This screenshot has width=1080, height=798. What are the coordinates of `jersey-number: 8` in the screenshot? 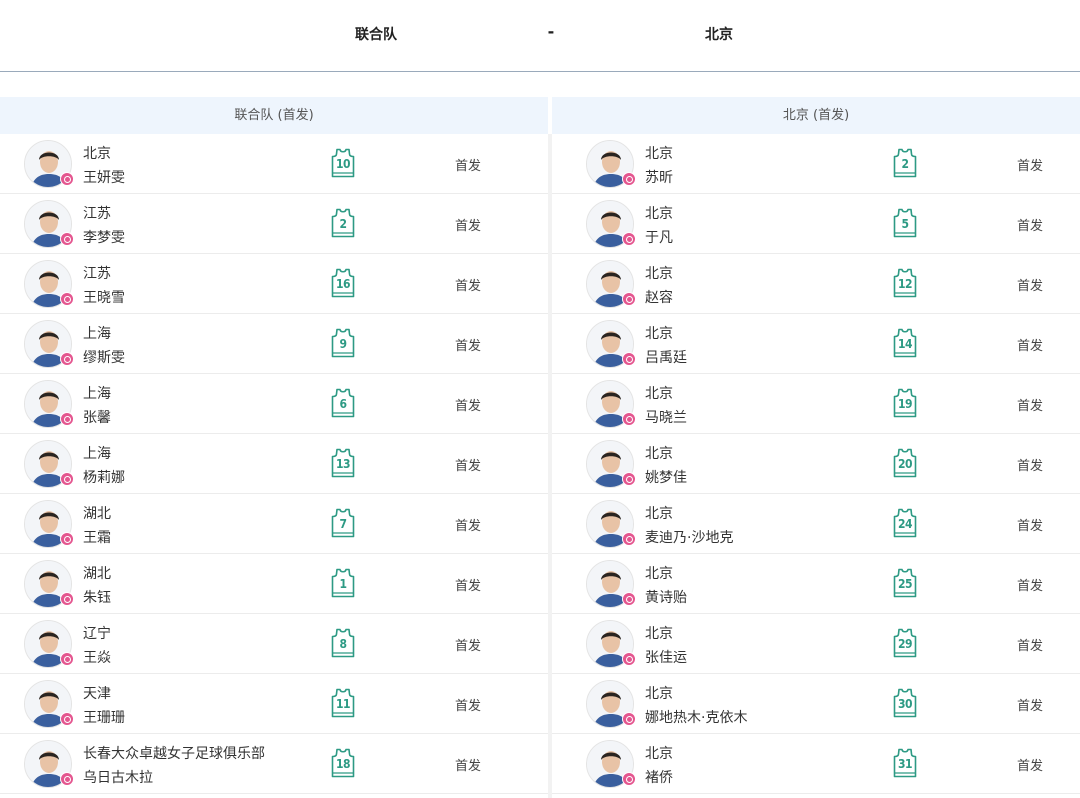 It's located at (343, 644).